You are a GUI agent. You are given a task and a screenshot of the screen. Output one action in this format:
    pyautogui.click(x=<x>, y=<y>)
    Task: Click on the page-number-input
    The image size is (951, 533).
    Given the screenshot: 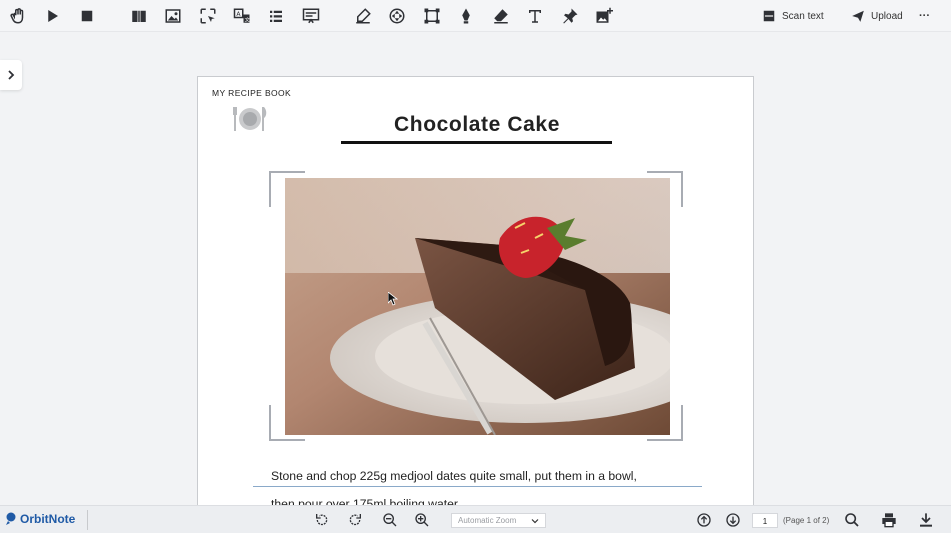 What is the action you would take?
    pyautogui.click(x=765, y=520)
    